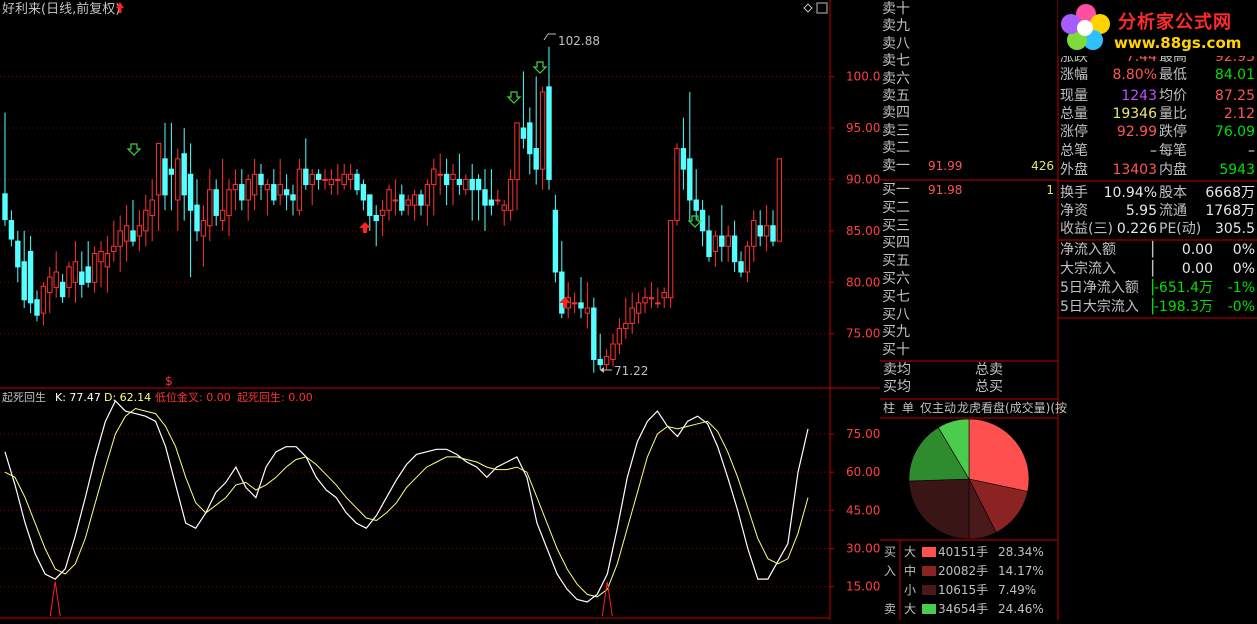 The height and width of the screenshot is (624, 1257). What do you see at coordinates (970, 9) in the screenshot?
I see `ask-level-10: 卖十` at bounding box center [970, 9].